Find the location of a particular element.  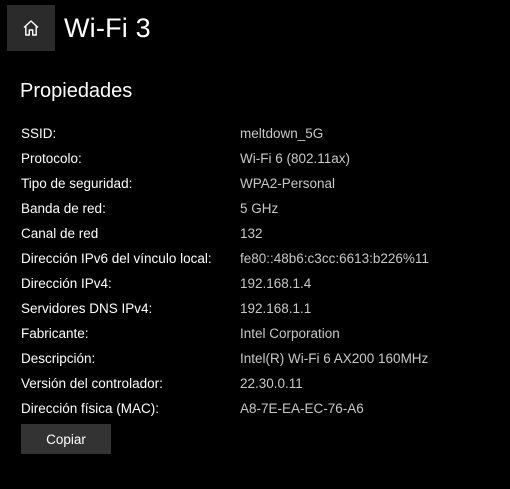

property-row-manufacturer: Fabricante: Intel Corporation is located at coordinates (261, 333).